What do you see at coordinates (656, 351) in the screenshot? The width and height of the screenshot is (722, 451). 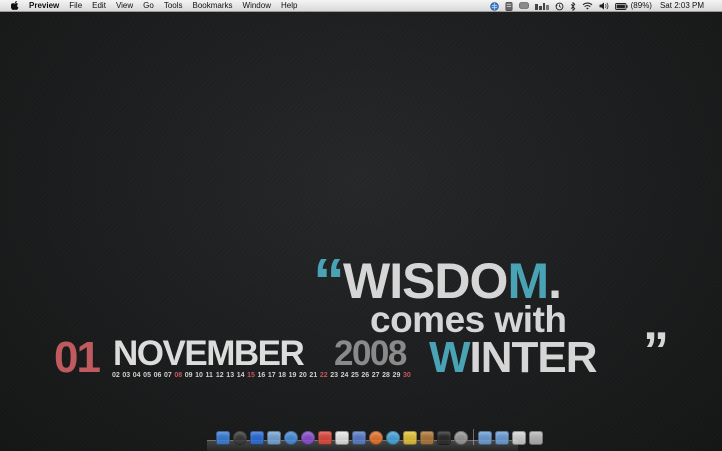 I see `wallpaper-close-quote: ”` at bounding box center [656, 351].